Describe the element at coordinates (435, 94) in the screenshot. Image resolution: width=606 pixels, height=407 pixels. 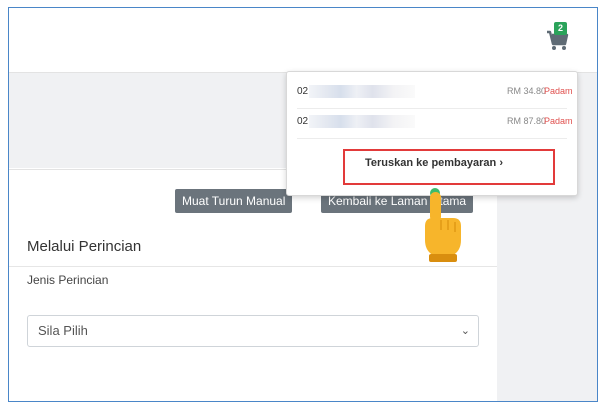
I see `cart-item: 02 RM 34.80 Padam` at that location.